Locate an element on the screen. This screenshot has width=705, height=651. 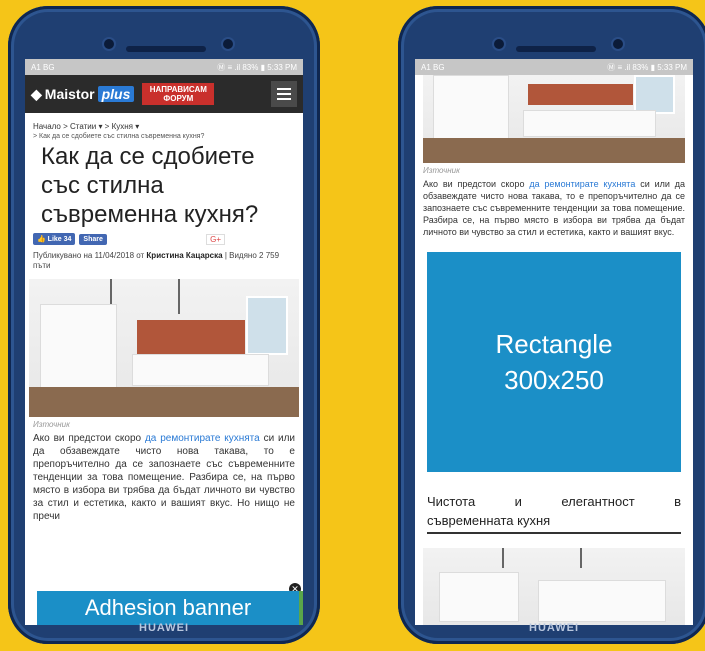
logo-plus: plus is located at coordinates (116, 94).